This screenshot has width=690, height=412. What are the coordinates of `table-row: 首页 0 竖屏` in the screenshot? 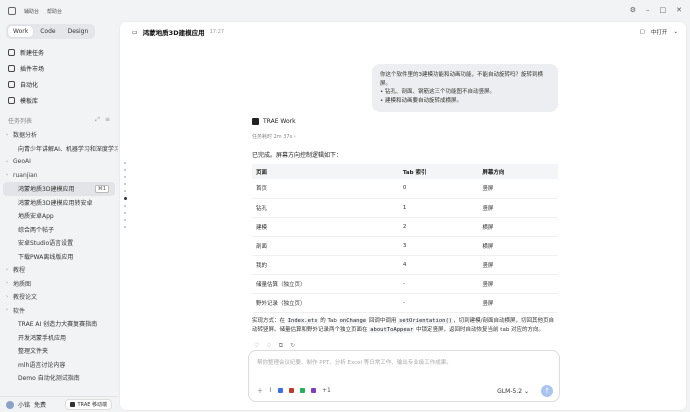 It's located at (405, 189).